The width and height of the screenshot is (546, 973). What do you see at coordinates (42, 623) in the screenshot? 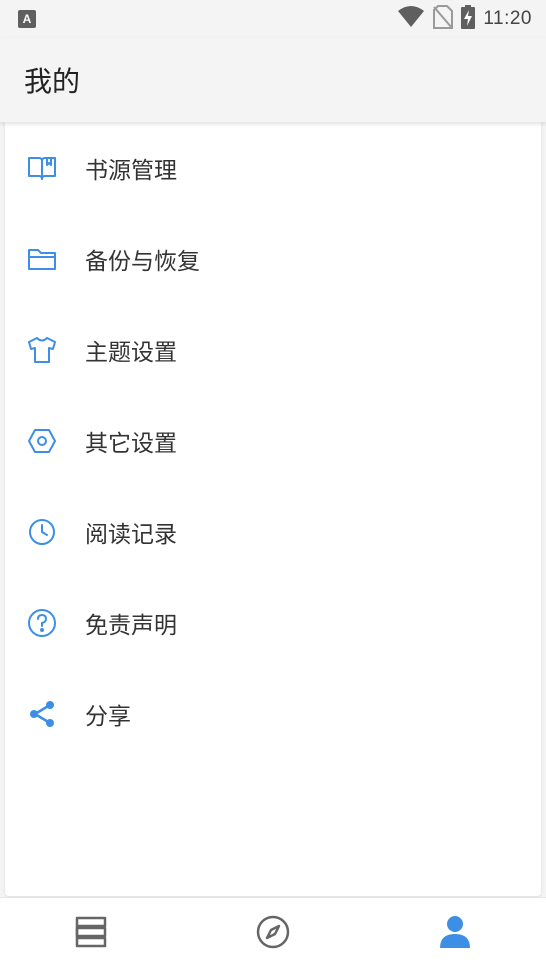
I see `help-circle-icon` at bounding box center [42, 623].